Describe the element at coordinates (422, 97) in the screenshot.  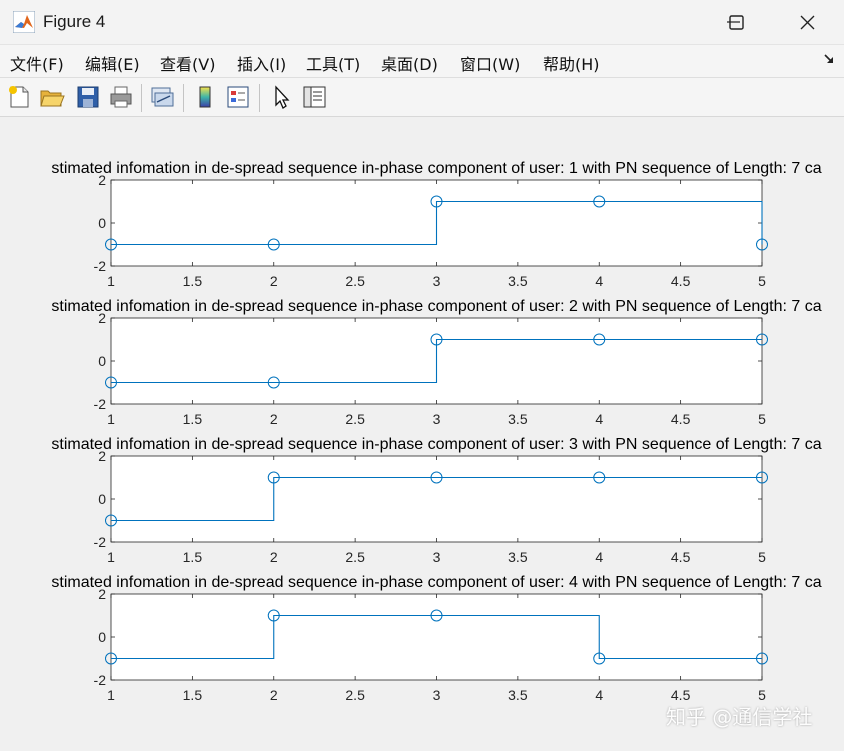
I see `toolbar` at that location.